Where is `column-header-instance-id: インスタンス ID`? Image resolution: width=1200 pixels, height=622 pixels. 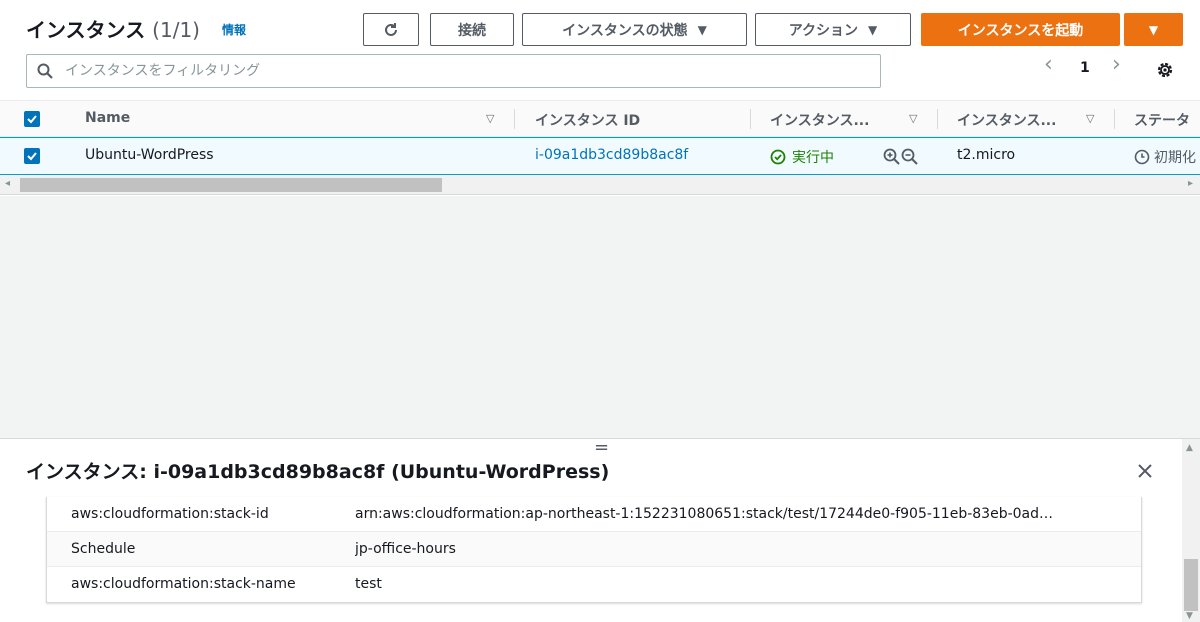
column-header-instance-id: インスタンス ID is located at coordinates (587, 120).